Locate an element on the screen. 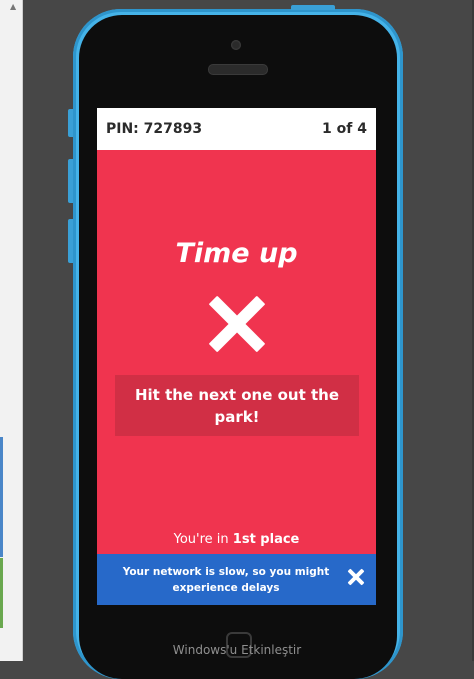 Image resolution: width=474 pixels, height=679 pixels. game-pin: PIN: 727893 is located at coordinates (154, 129).